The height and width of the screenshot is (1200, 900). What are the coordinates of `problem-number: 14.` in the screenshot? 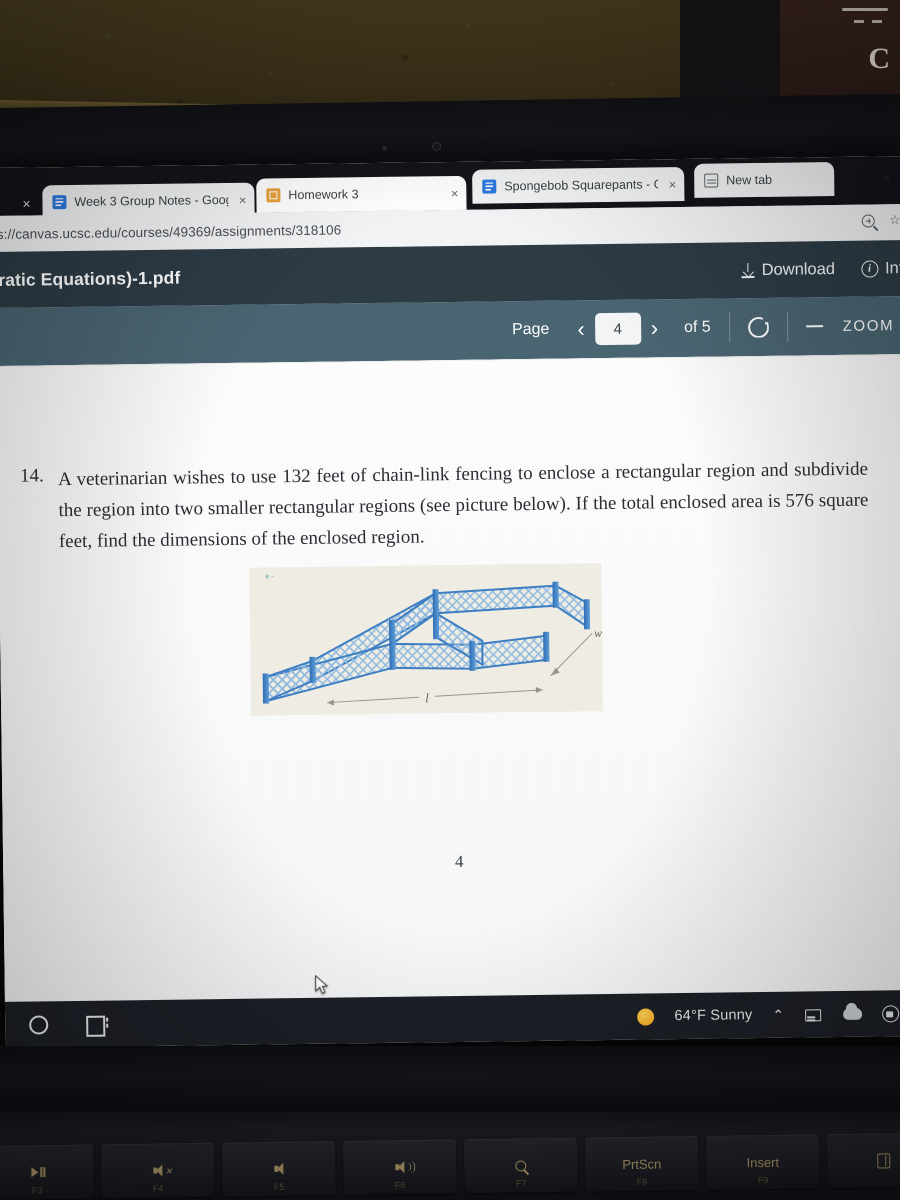 It's located at (31, 476).